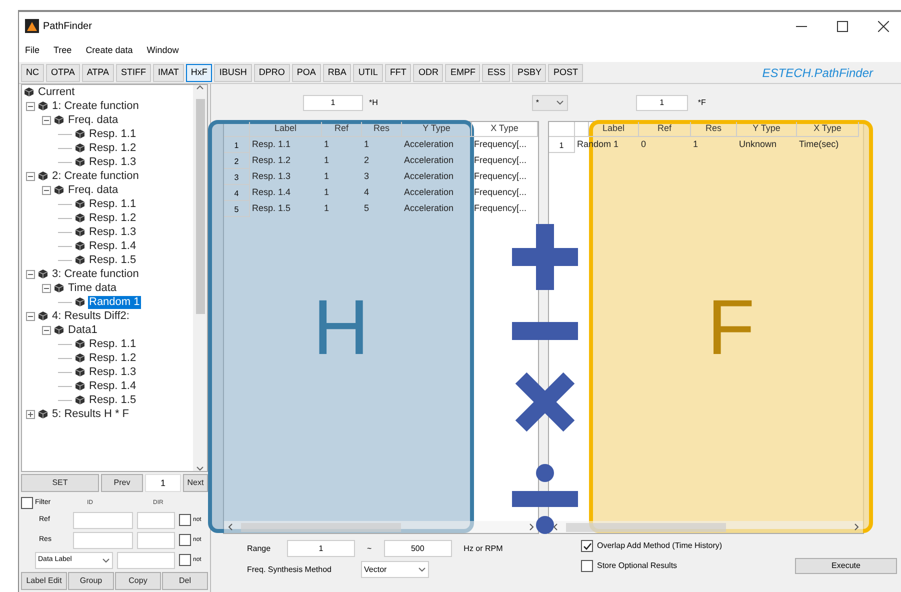 The height and width of the screenshot is (592, 901). I want to click on times-icon, so click(545, 402).